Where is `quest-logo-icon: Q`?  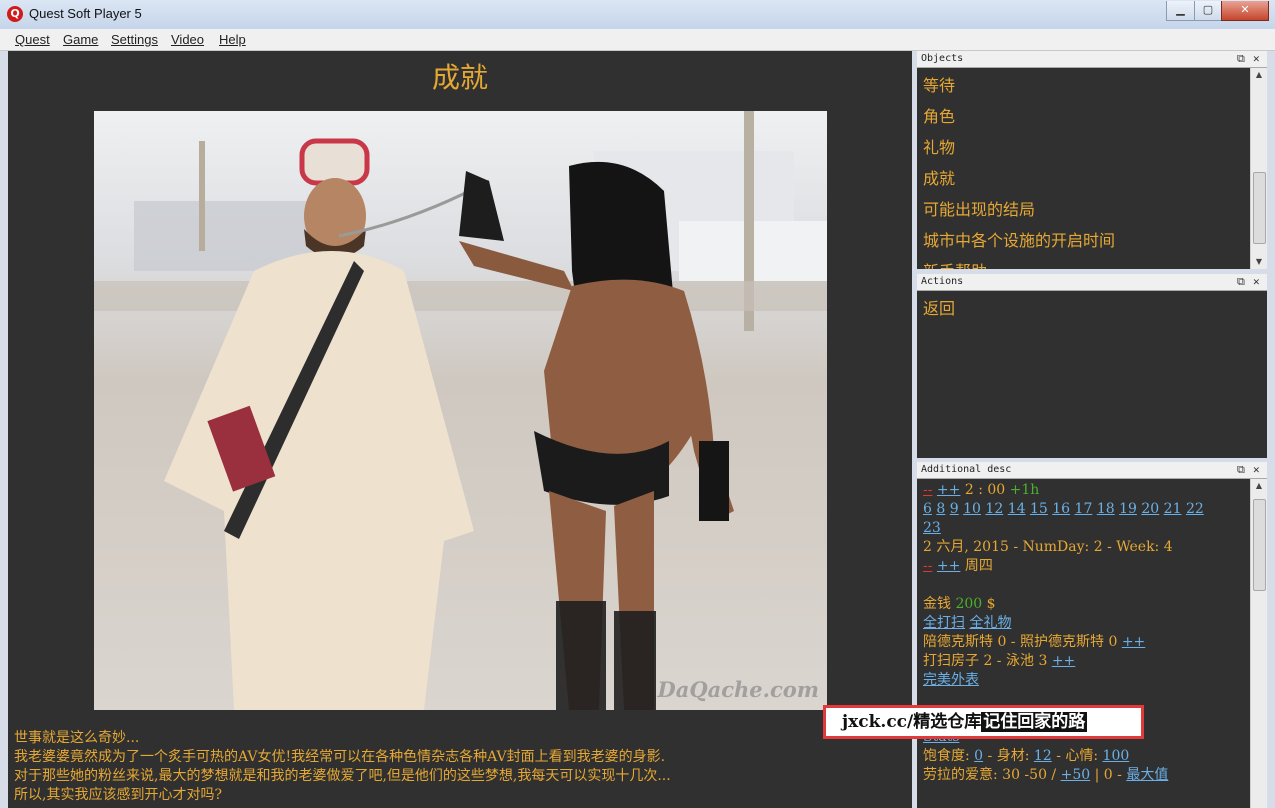
quest-logo-icon: Q is located at coordinates (15, 14).